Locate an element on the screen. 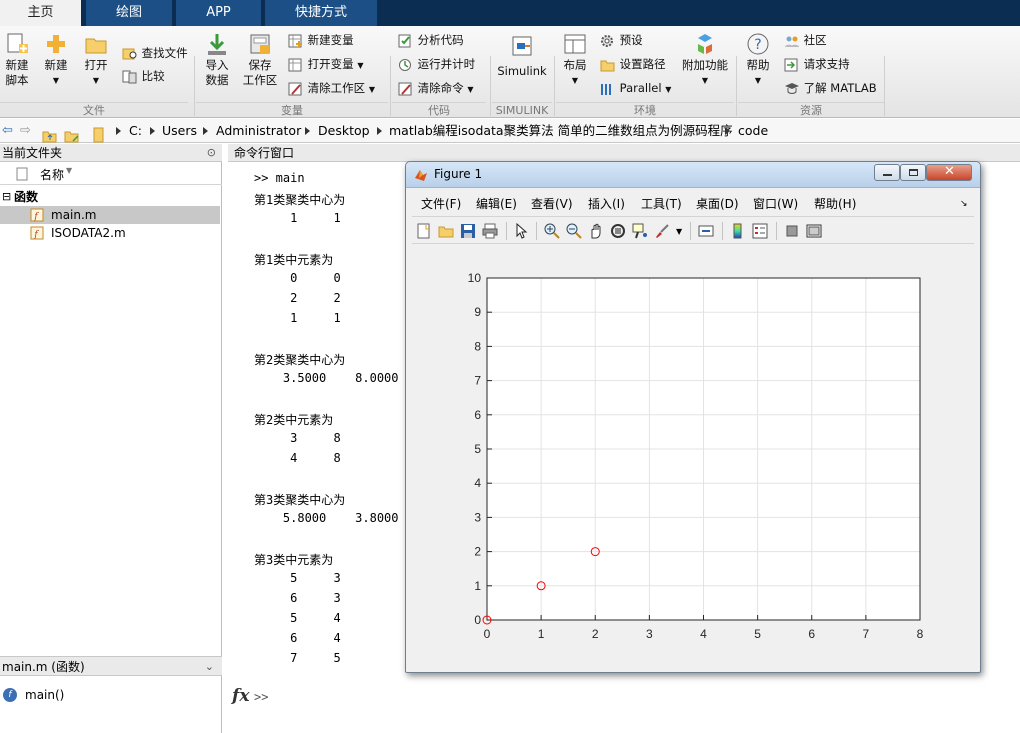  community-button: 社区 is located at coordinates (805, 40).